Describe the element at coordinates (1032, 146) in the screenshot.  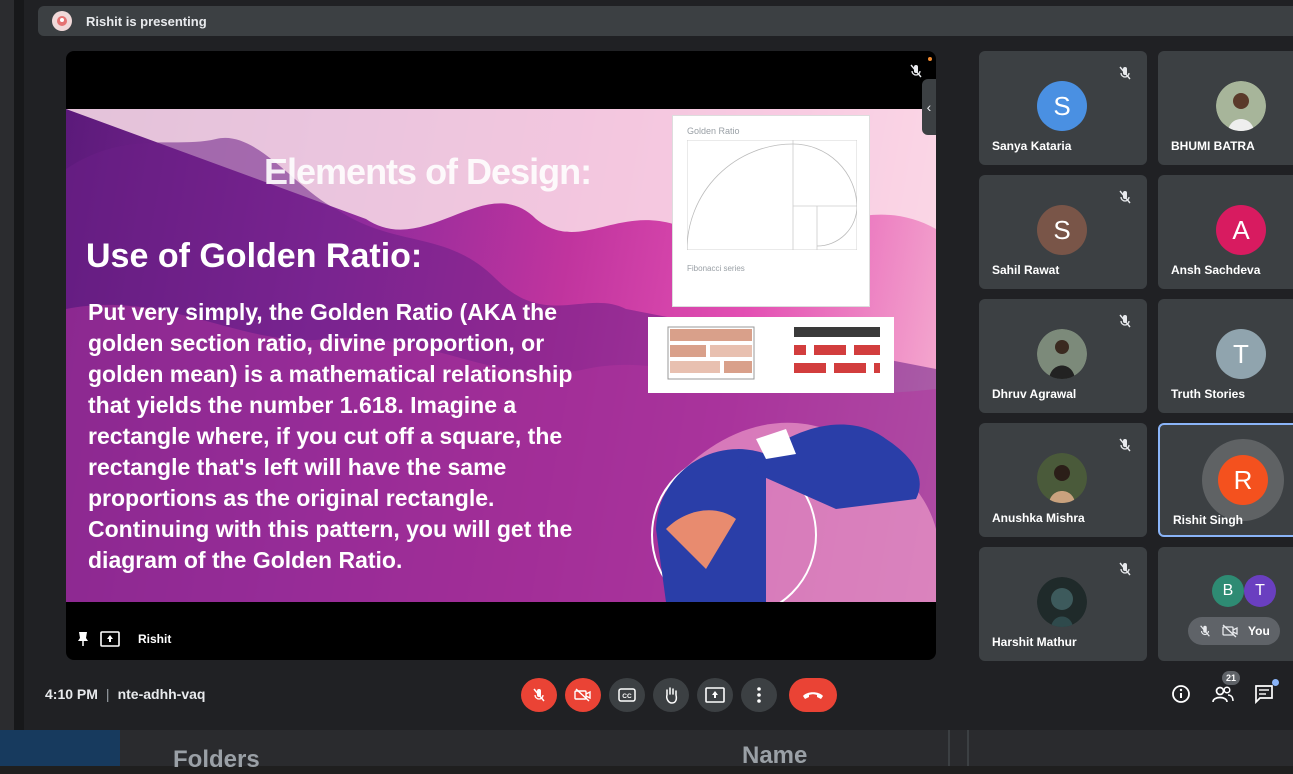
I see `participant-name: Sanya Kataria` at that location.